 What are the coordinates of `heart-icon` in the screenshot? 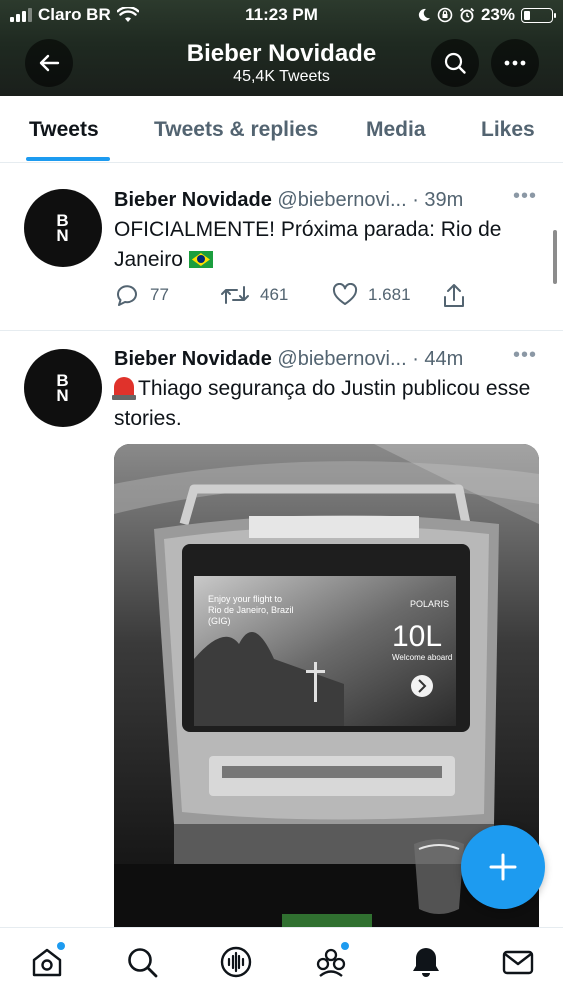 It's located at (345, 294).